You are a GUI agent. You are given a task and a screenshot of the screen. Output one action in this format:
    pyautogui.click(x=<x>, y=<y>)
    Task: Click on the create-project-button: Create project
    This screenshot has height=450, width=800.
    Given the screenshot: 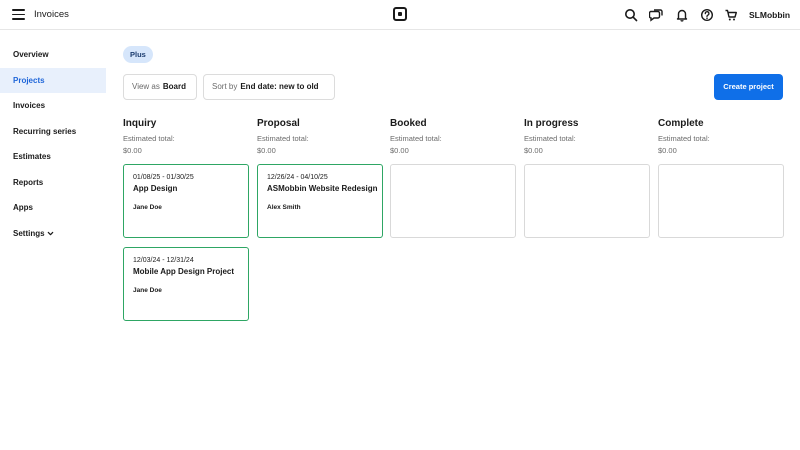 What is the action you would take?
    pyautogui.click(x=748, y=87)
    